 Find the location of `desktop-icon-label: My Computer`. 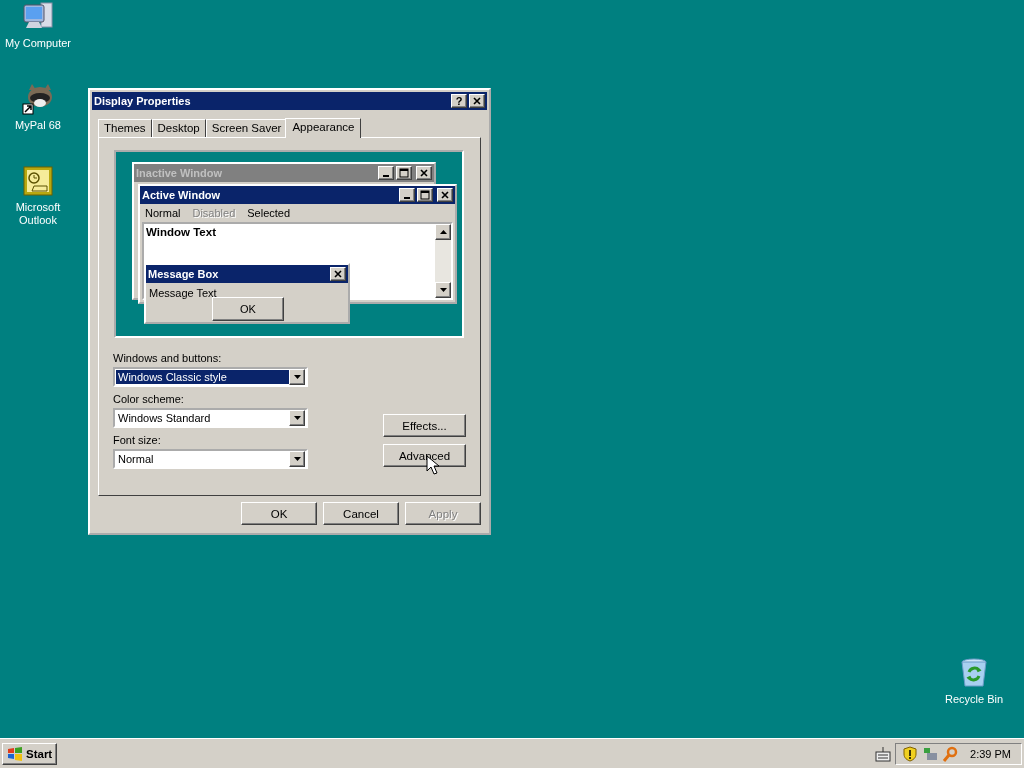

desktop-icon-label: My Computer is located at coordinates (38, 43).